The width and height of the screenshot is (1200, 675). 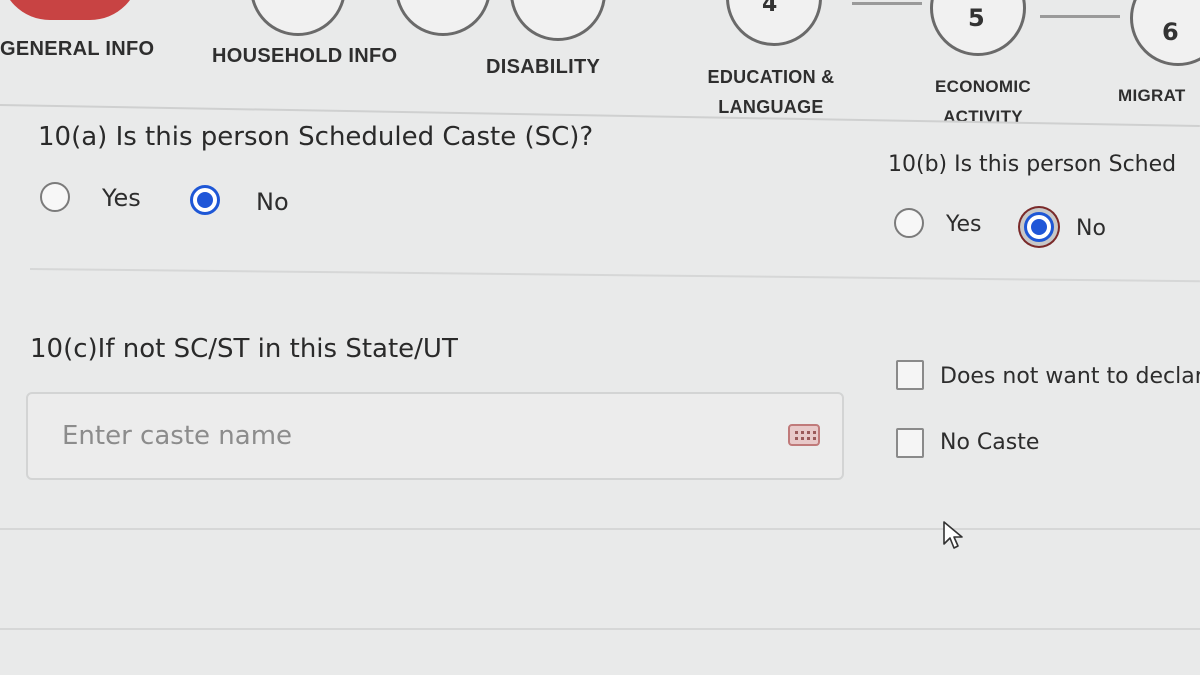 I want to click on tab-economic-line2: ACTIVITY, so click(x=983, y=116).